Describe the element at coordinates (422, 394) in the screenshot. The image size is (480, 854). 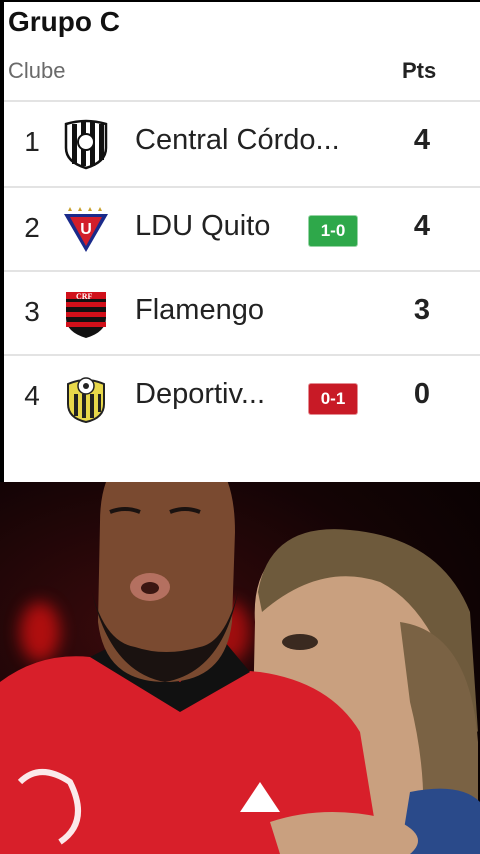
I see `points: 0` at that location.